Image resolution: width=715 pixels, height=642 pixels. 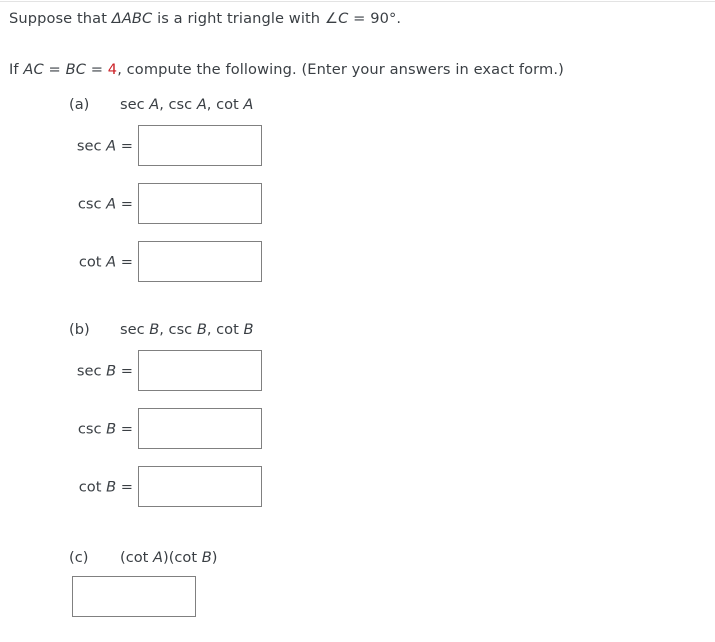 I want to click on segment-bc-label: BC, so click(x=75, y=69).